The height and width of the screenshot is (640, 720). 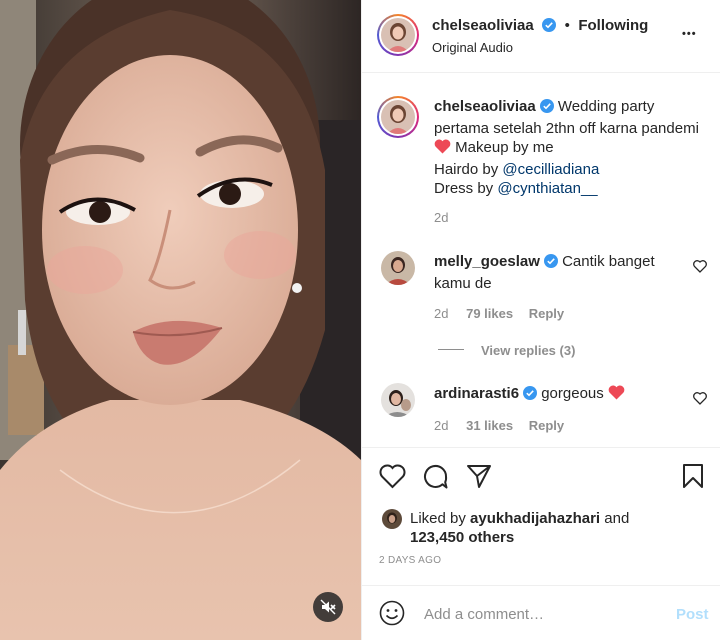 I want to click on add-comment-bar: Post, so click(x=541, y=612).